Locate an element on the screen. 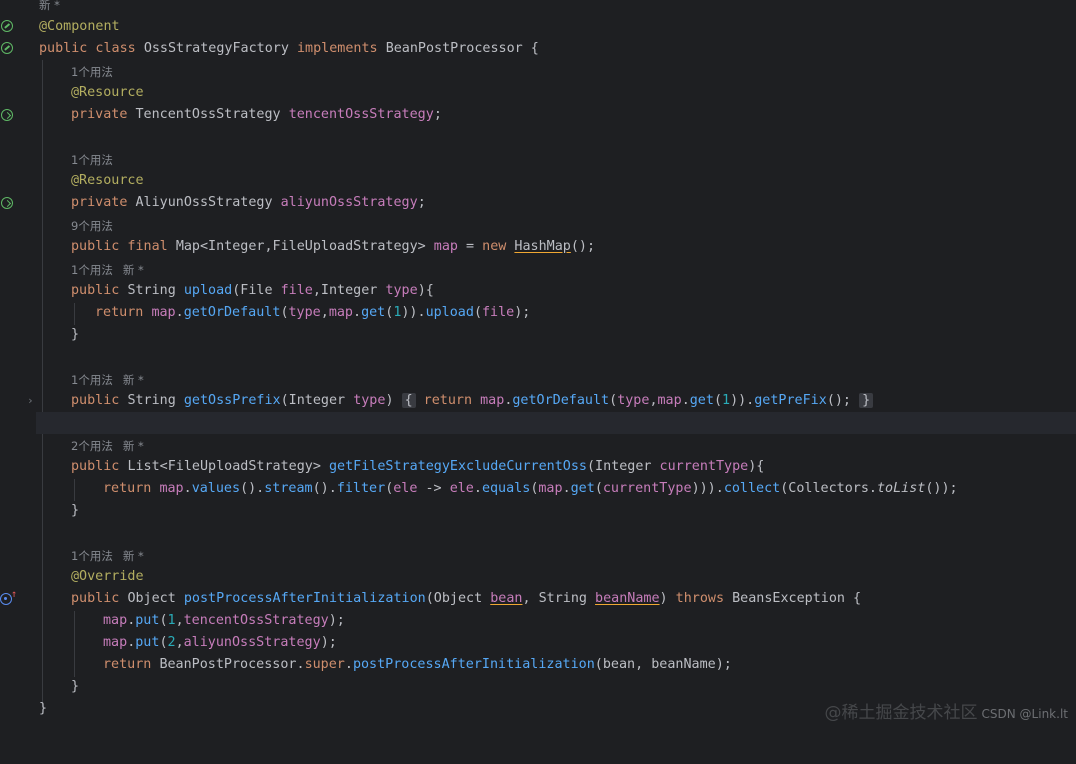  annotation-token: @Component is located at coordinates (79, 26).